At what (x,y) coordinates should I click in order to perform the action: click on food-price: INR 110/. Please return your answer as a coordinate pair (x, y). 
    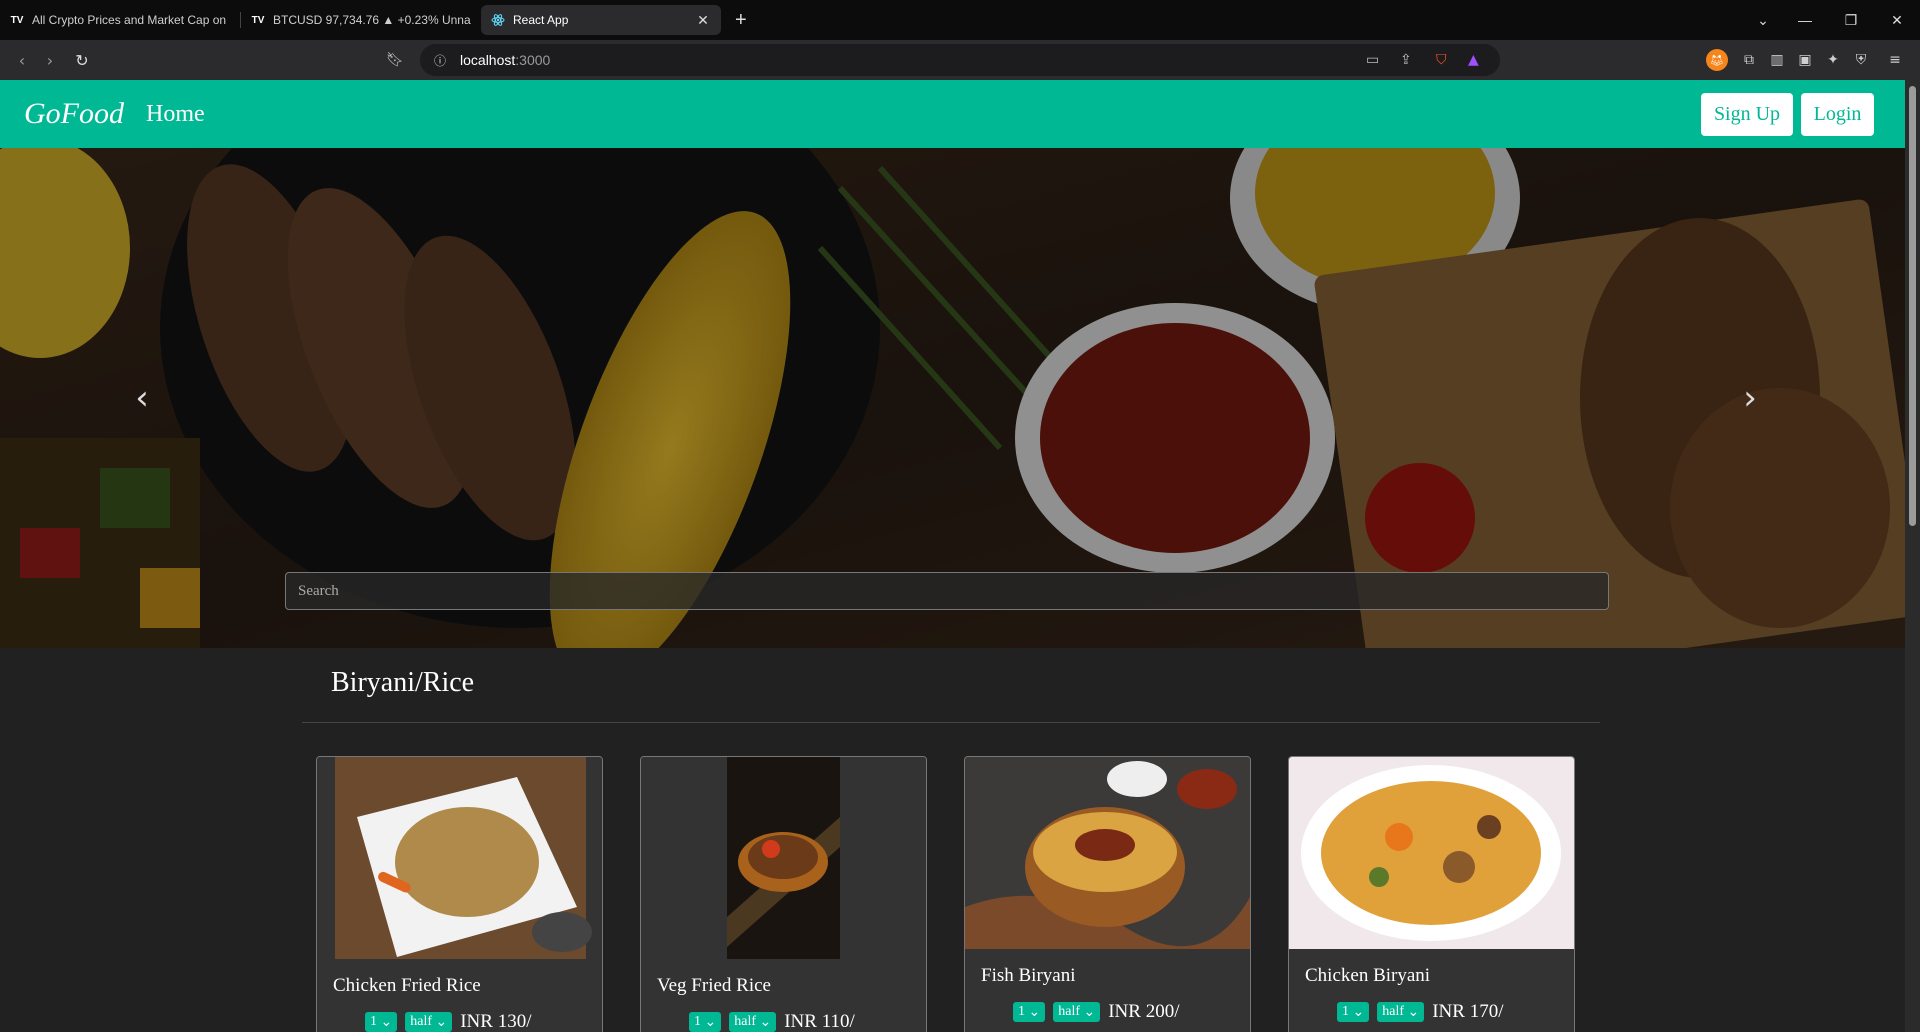
    Looking at the image, I should click on (819, 1021).